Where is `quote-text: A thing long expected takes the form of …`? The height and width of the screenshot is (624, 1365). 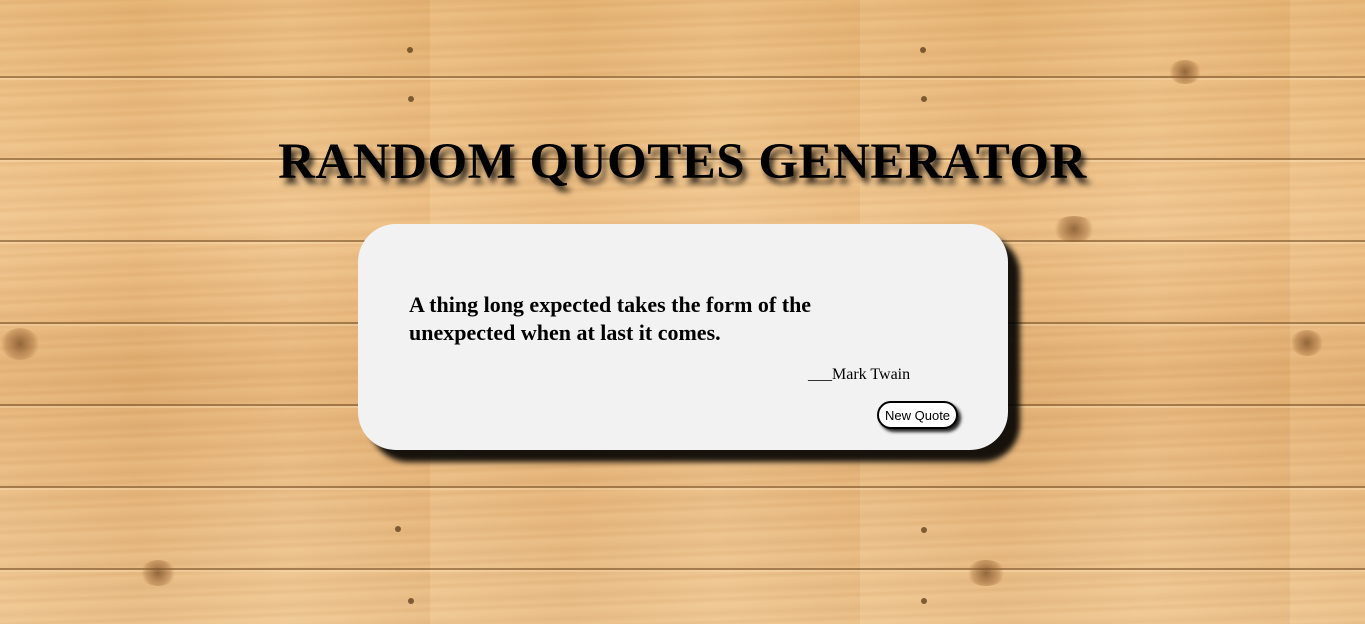
quote-text: A thing long expected takes the form of … is located at coordinates (610, 318).